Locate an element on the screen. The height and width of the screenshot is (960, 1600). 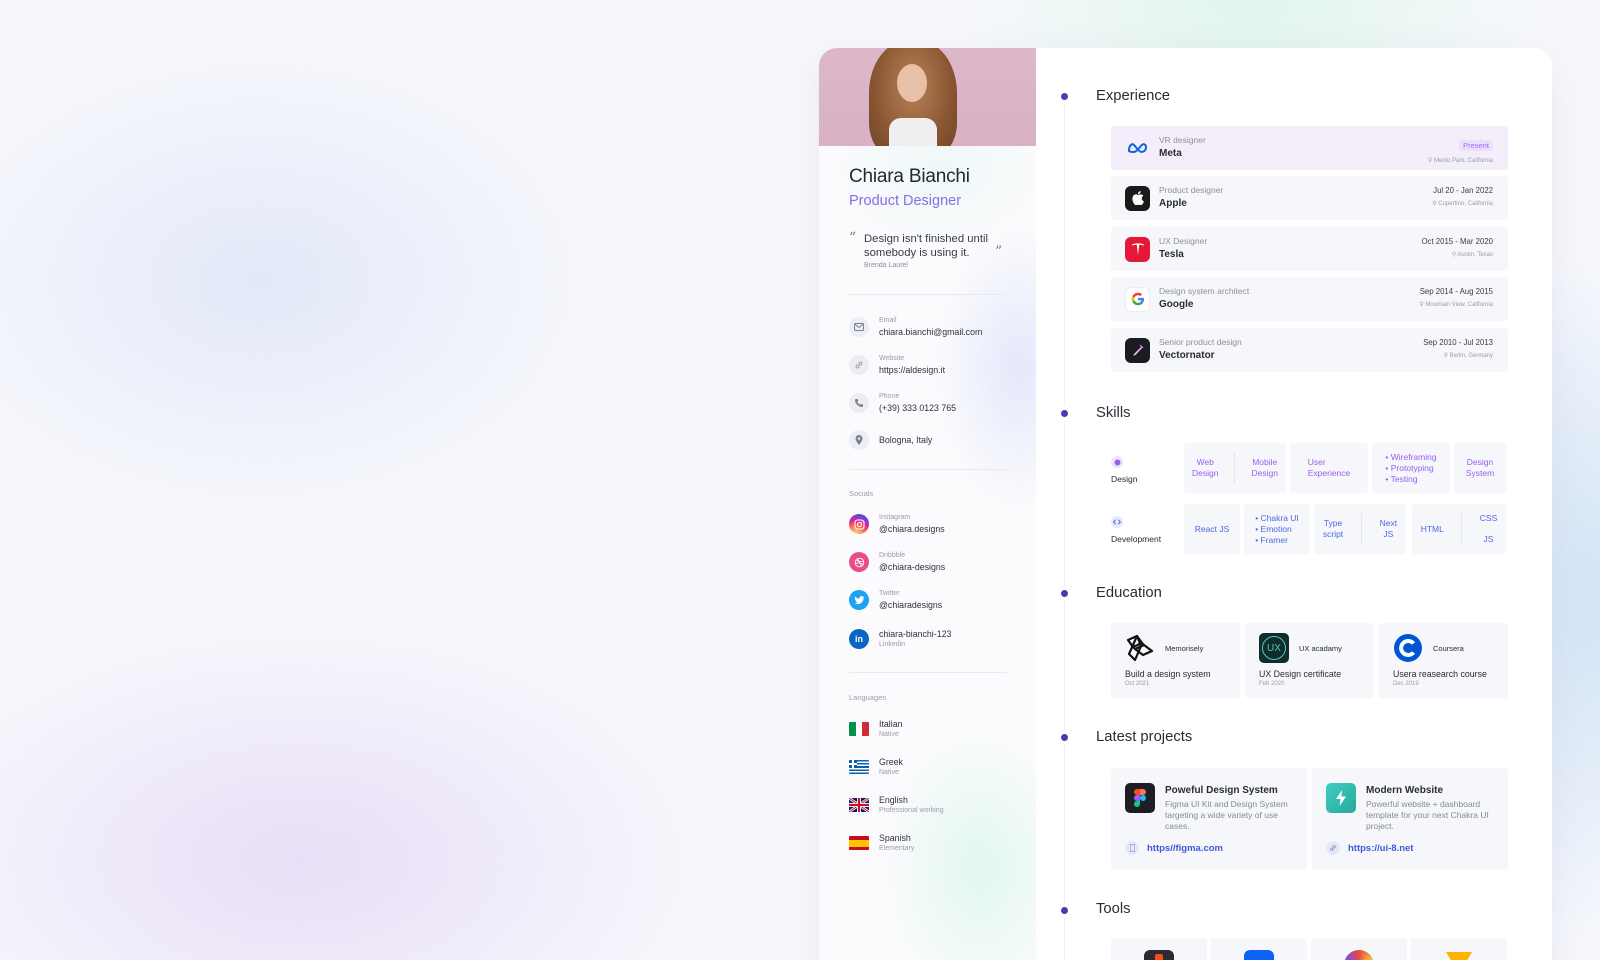
project-title: Modern Website is located at coordinates (1405, 790).